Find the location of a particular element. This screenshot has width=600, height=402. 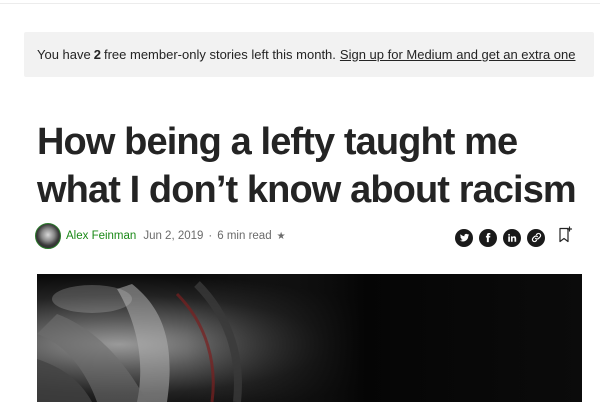

facebook-icon is located at coordinates (488, 237).